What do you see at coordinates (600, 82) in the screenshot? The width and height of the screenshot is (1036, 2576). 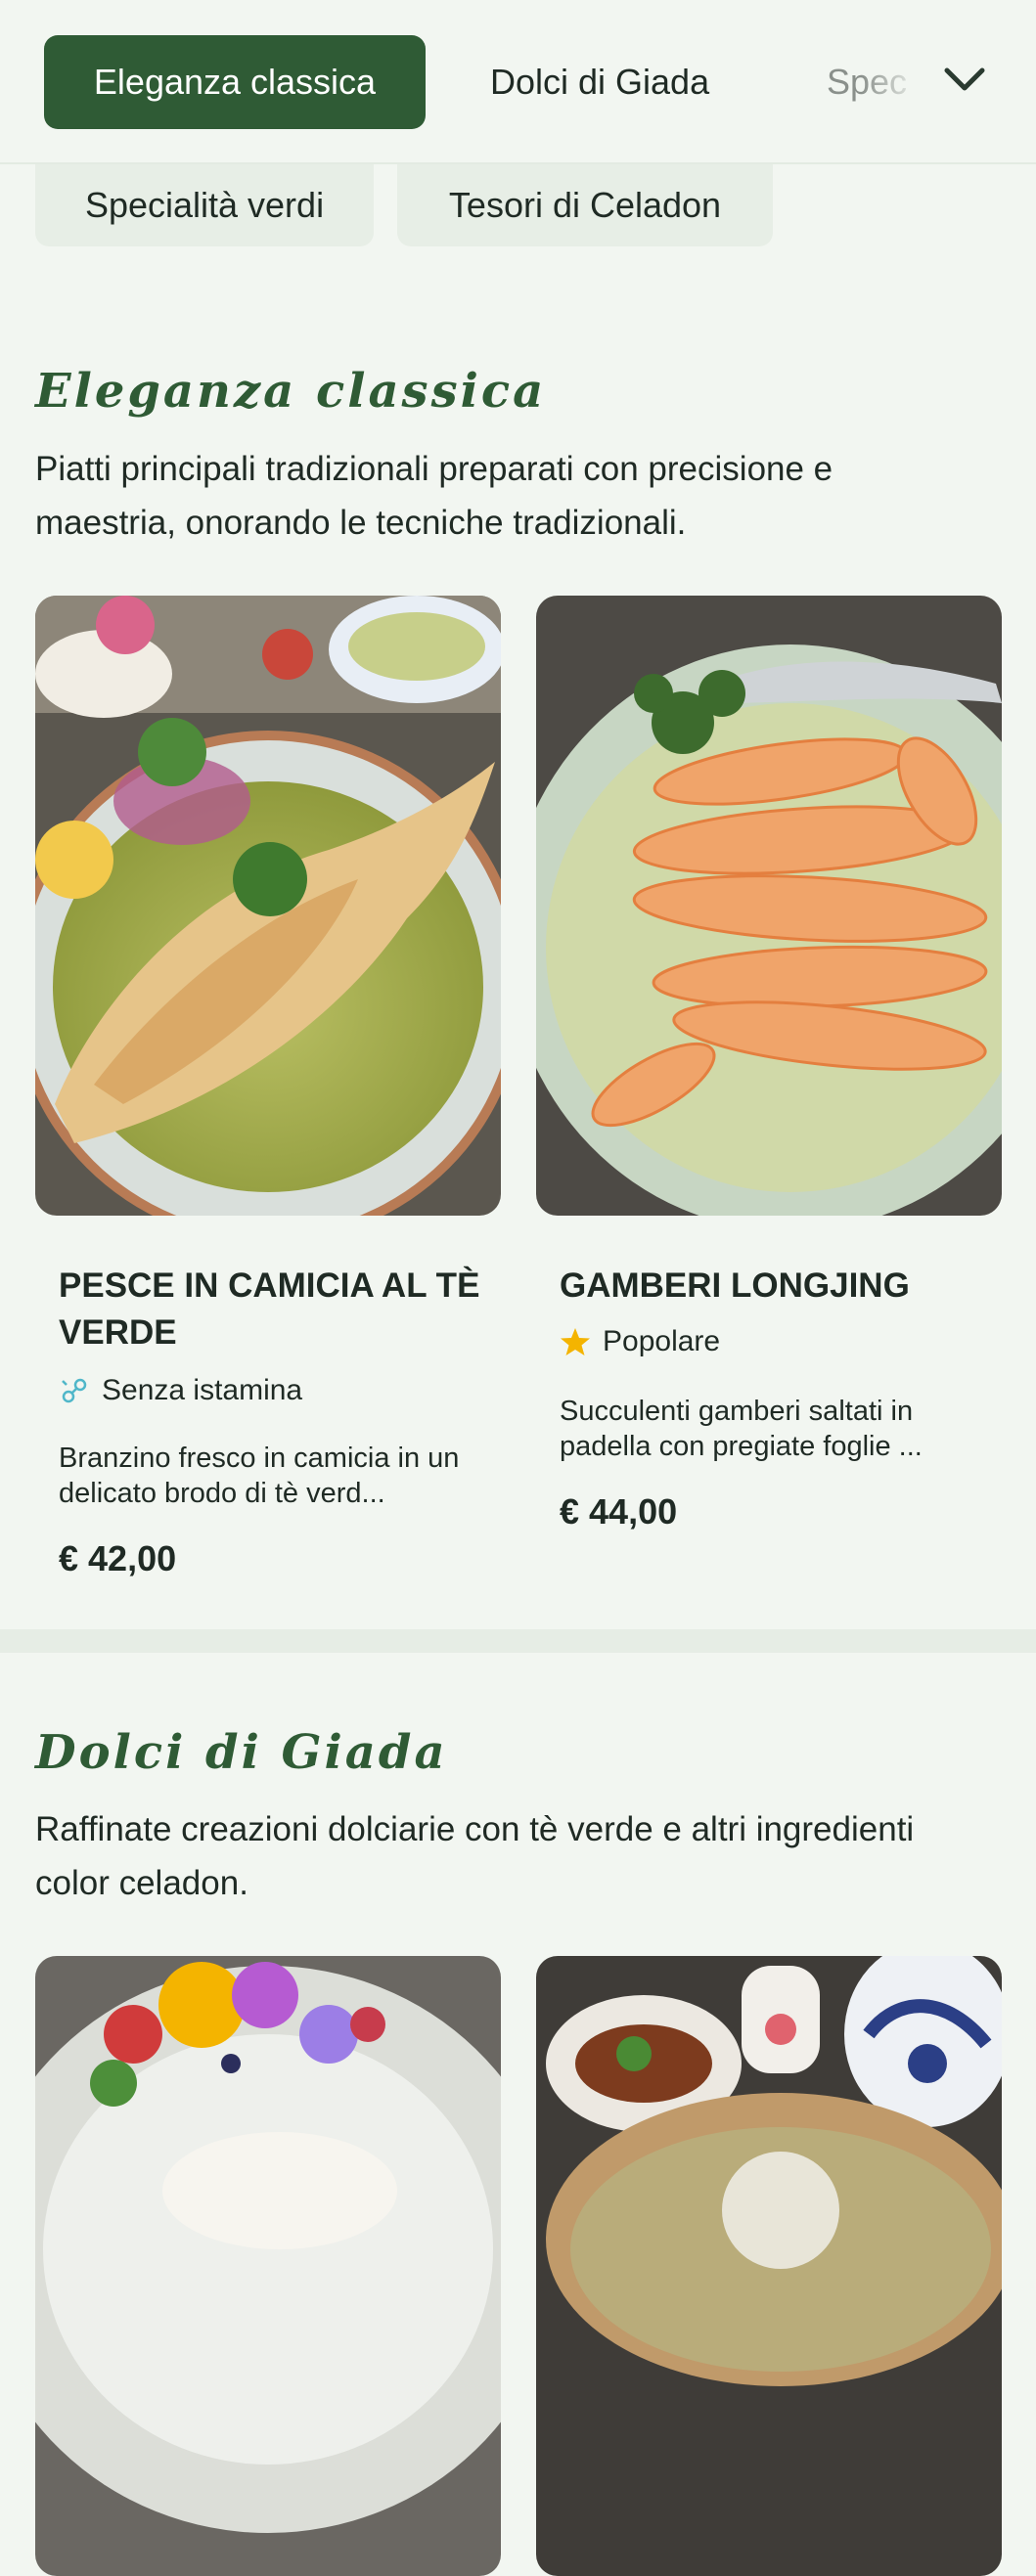 I see `tab-dolci-di-giada: Dolci di Giada` at bounding box center [600, 82].